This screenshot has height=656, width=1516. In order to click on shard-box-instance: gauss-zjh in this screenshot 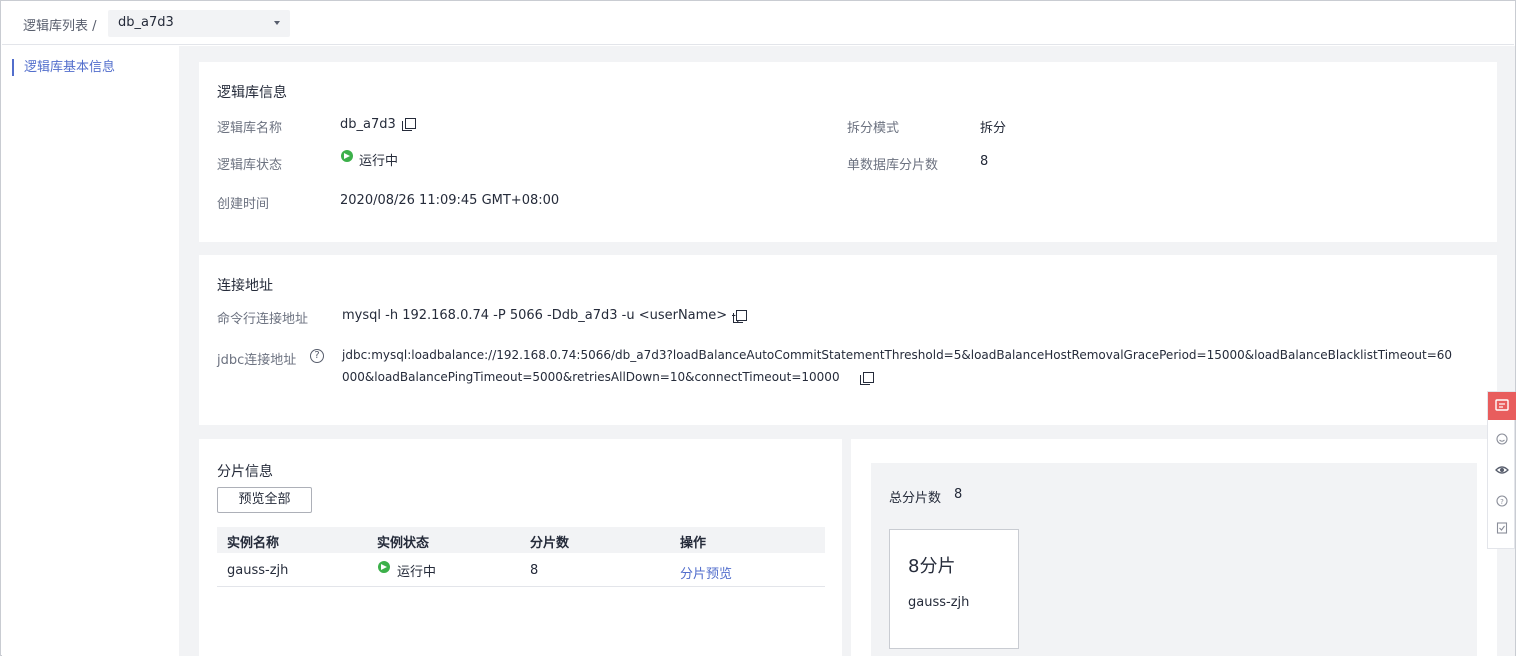, I will do `click(939, 602)`.